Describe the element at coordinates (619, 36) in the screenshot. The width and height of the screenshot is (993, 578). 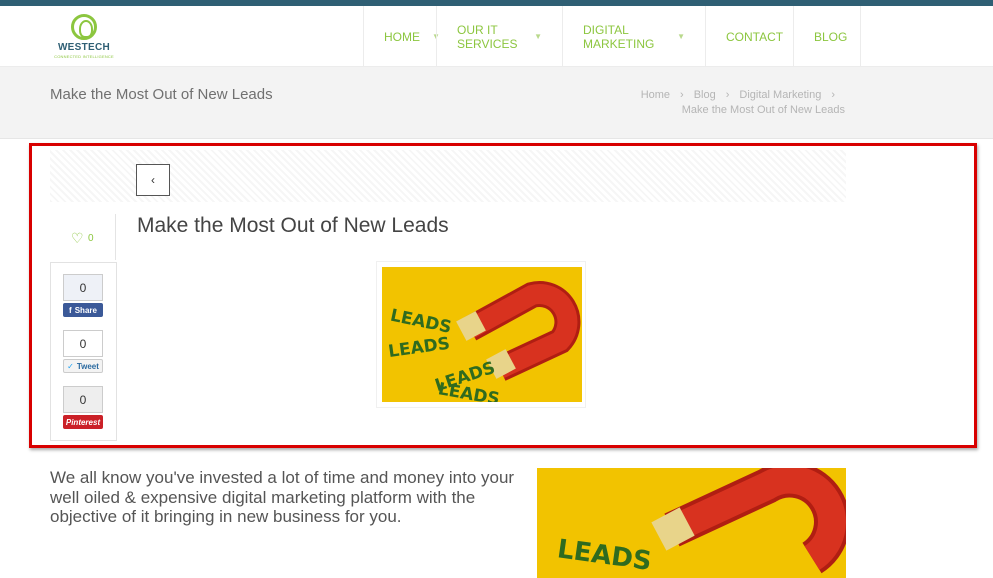
I see `nav-item-label: DIGITAL MARKETING` at that location.